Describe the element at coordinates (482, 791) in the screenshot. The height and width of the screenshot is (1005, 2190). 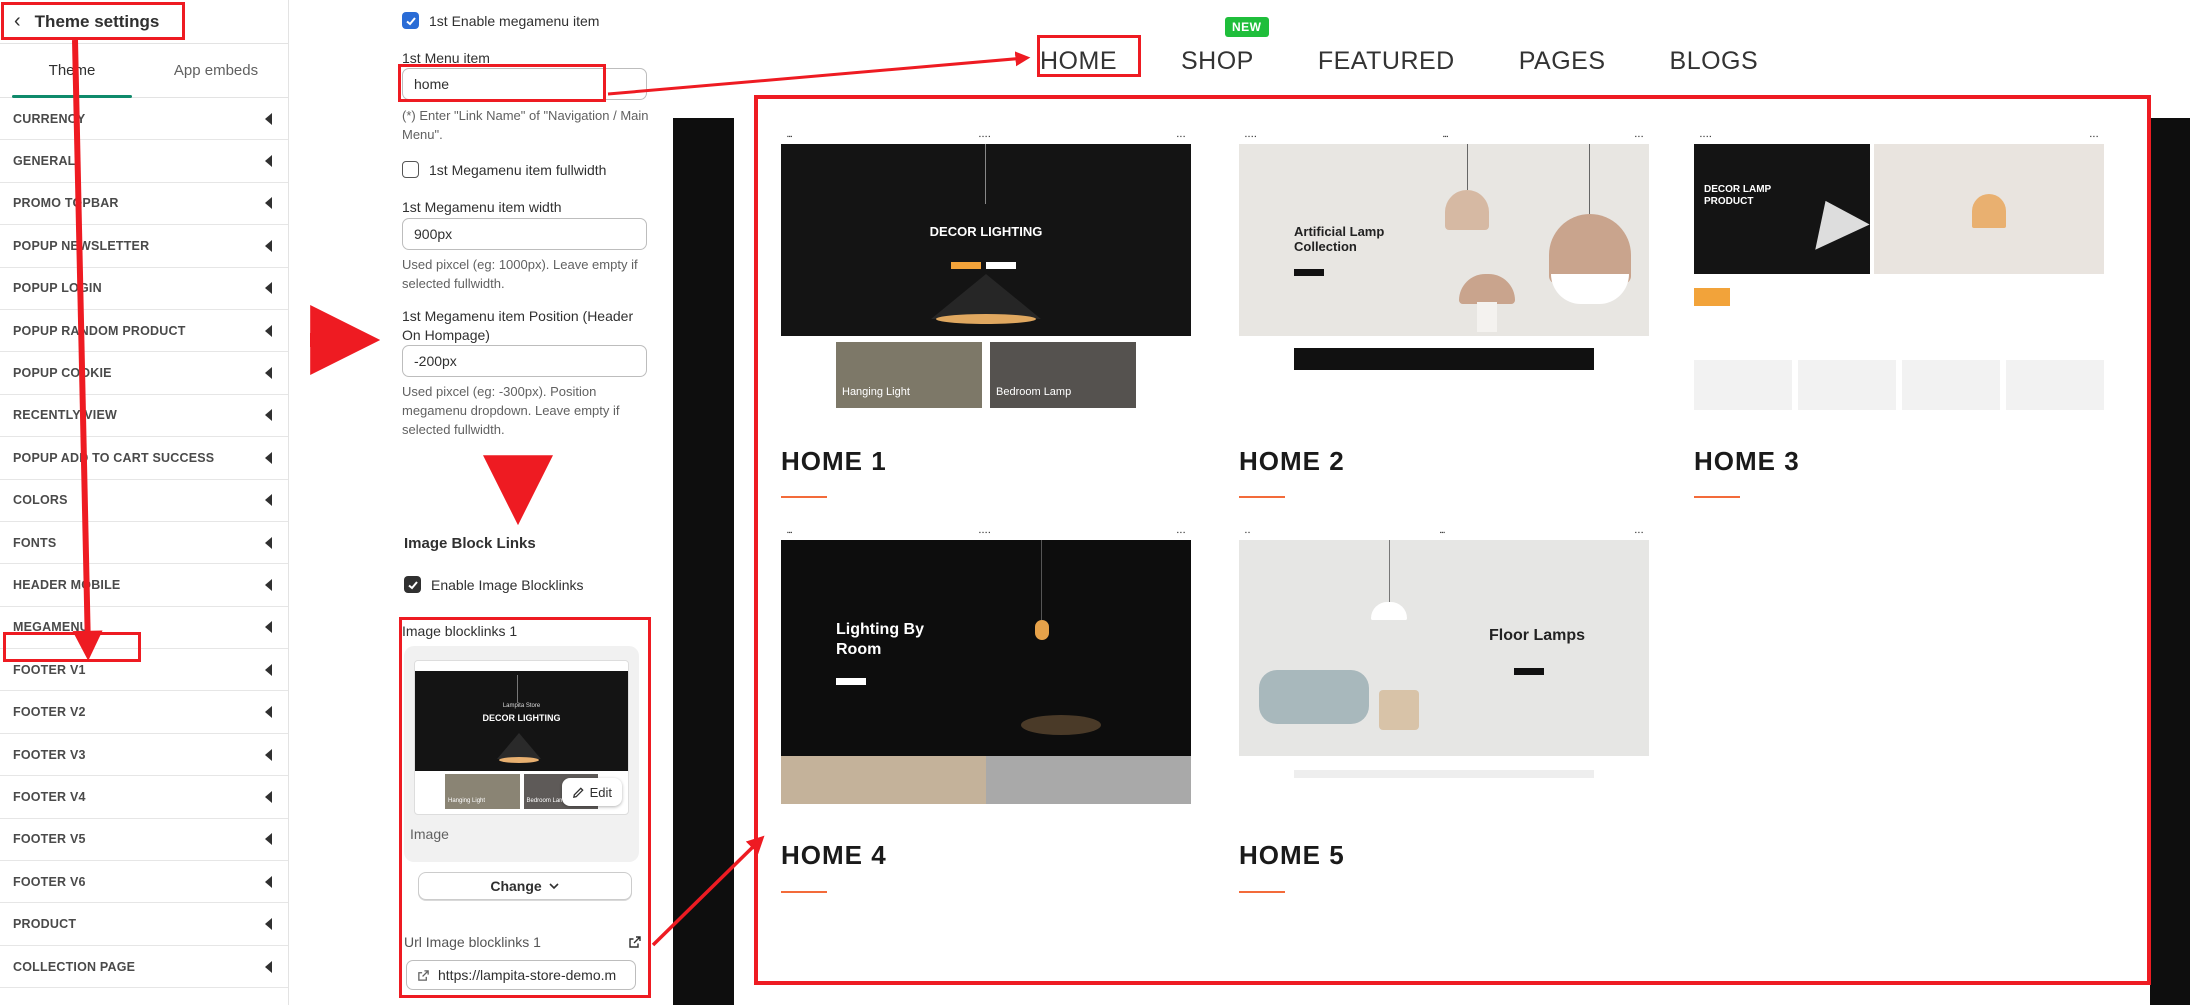
I see `thumb-sub-1: Hanging Light` at that location.